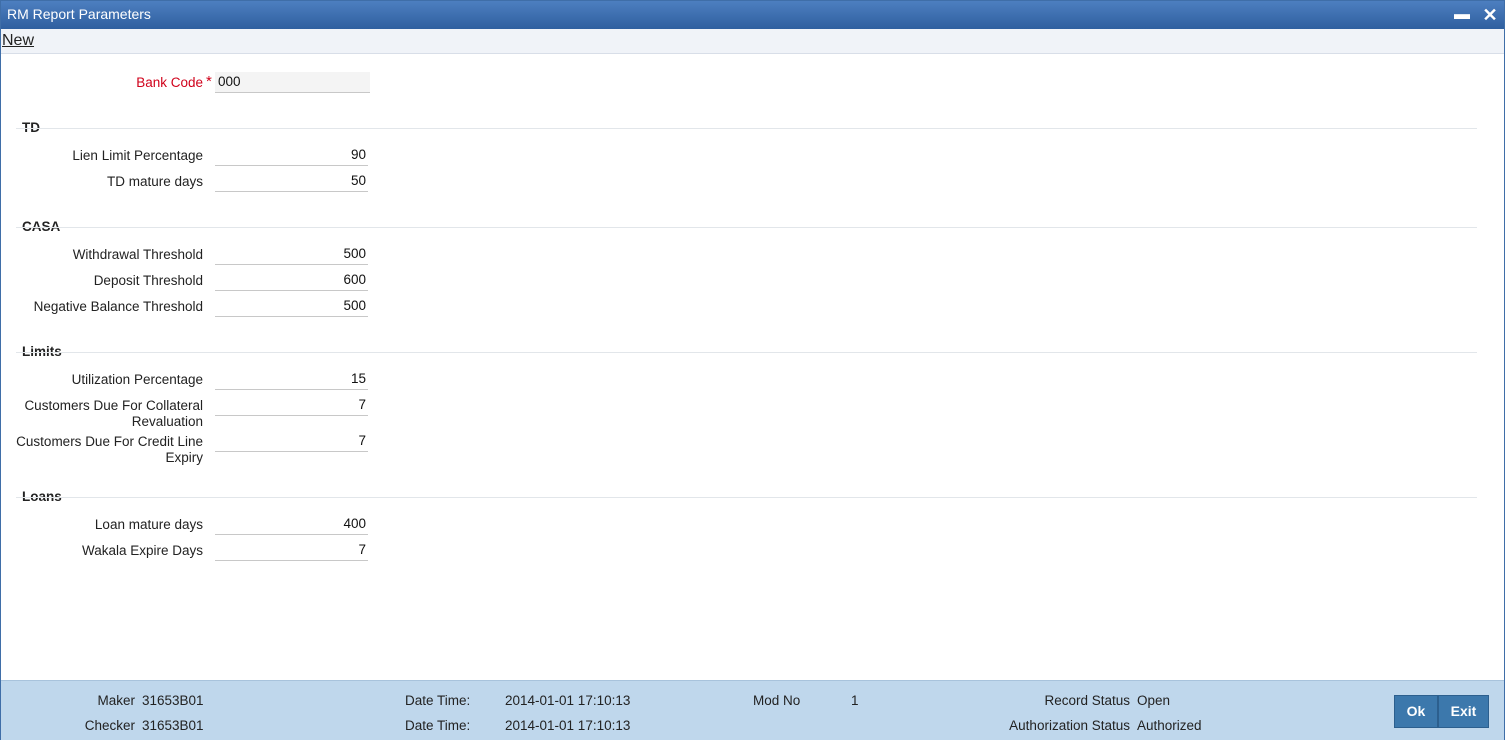  I want to click on required-marker: *, so click(209, 81).